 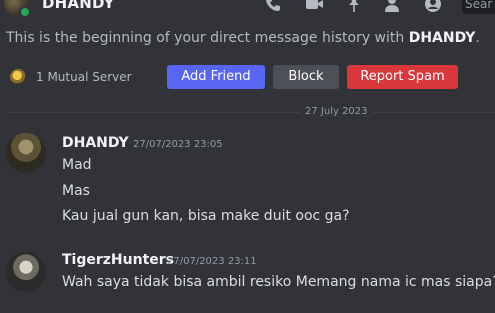 What do you see at coordinates (78, 6) in the screenshot?
I see `dm-title: DHANDY` at bounding box center [78, 6].